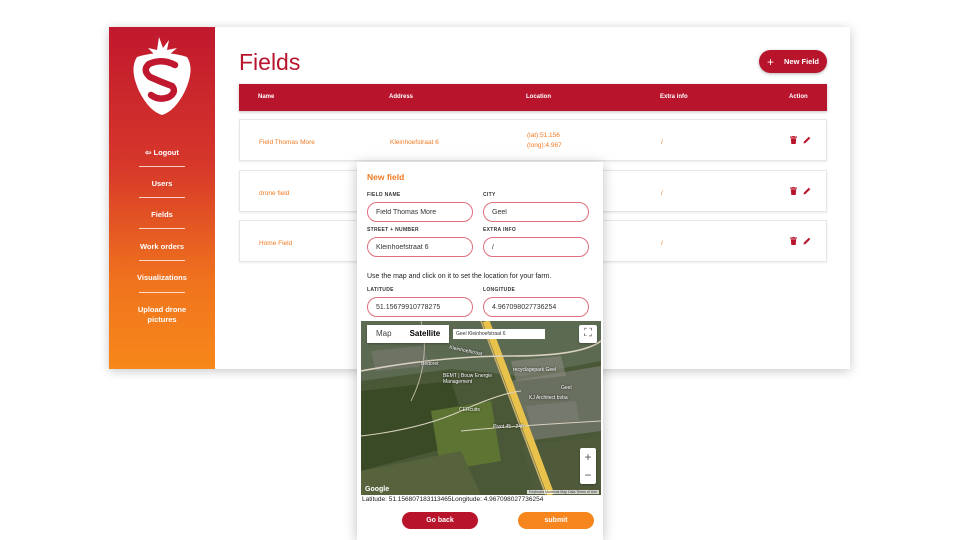 This screenshot has width=960, height=540. Describe the element at coordinates (440, 520) in the screenshot. I see `go-back-button: Go back` at that location.